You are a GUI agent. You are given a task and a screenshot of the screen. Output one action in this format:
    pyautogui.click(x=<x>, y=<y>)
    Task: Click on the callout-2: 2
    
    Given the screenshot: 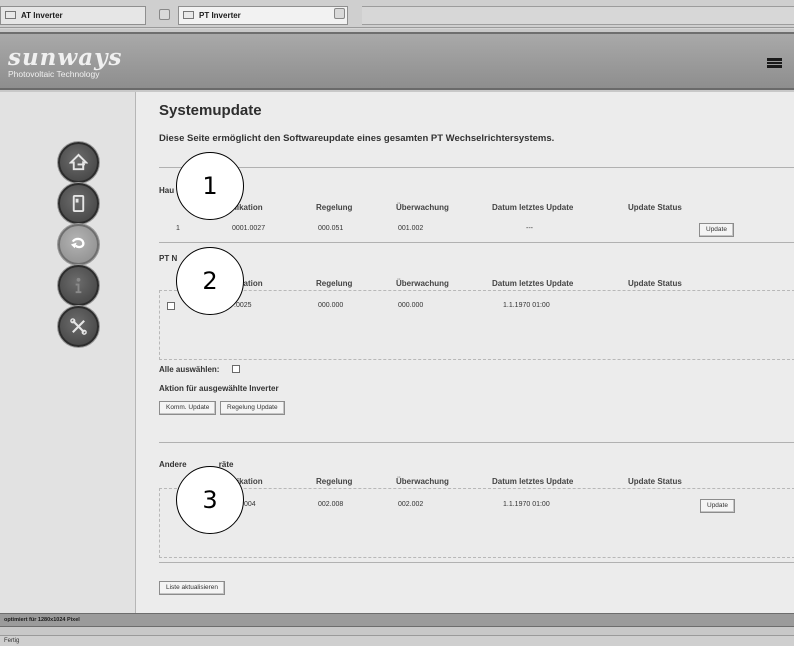 What is the action you would take?
    pyautogui.click(x=210, y=281)
    